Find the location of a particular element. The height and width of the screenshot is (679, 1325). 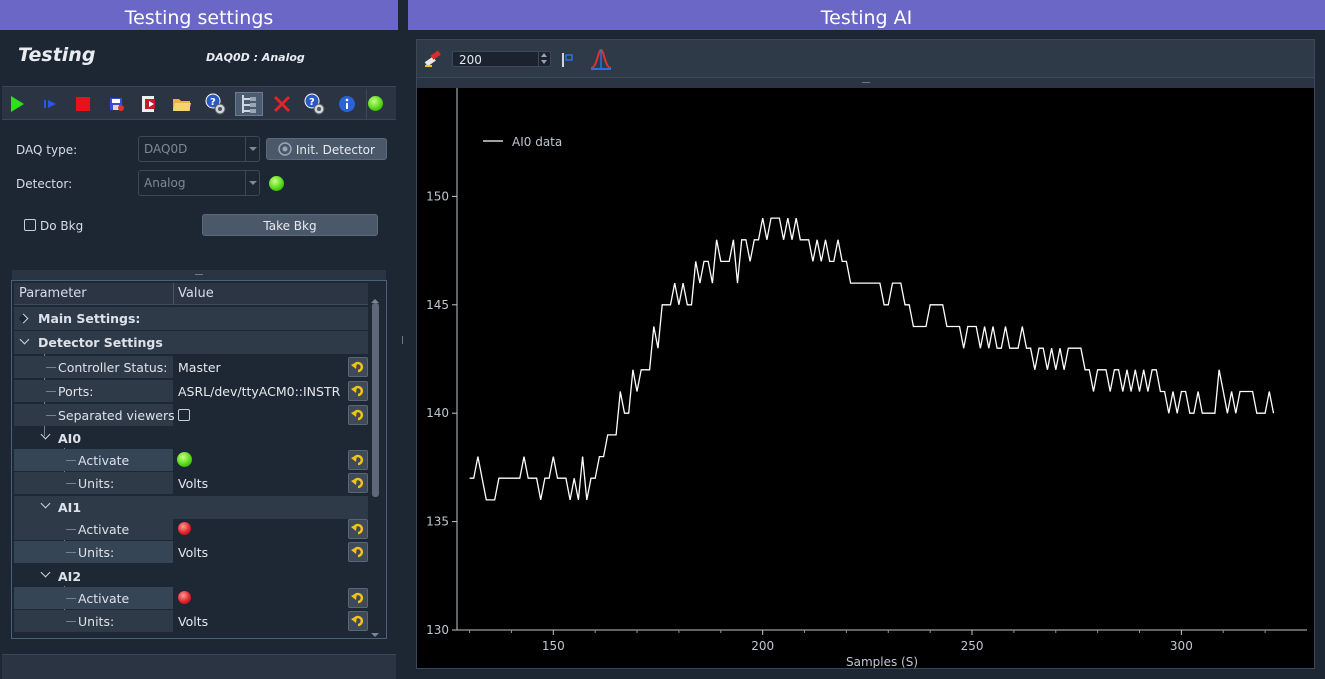

y-tick-label: 140 is located at coordinates (437, 413).